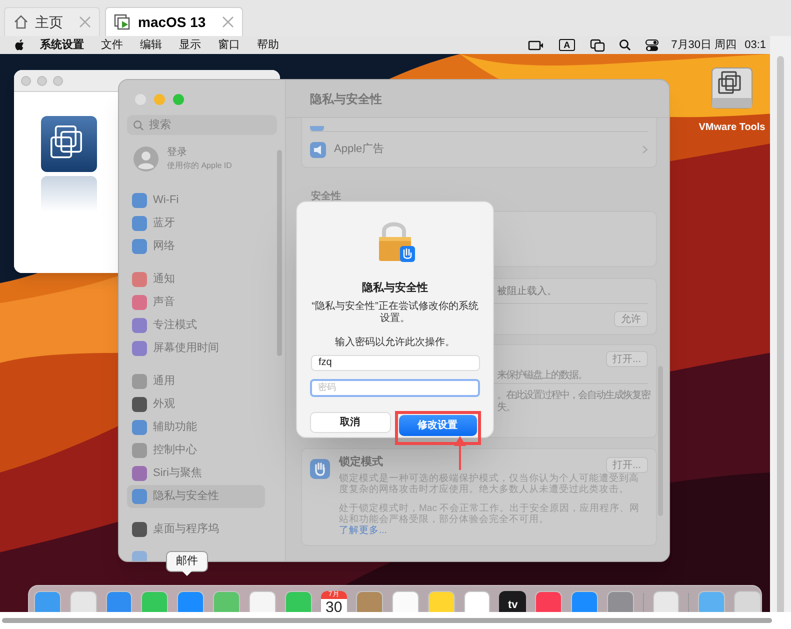 The image size is (791, 629). I want to click on section-heading: 安全性, so click(326, 197).